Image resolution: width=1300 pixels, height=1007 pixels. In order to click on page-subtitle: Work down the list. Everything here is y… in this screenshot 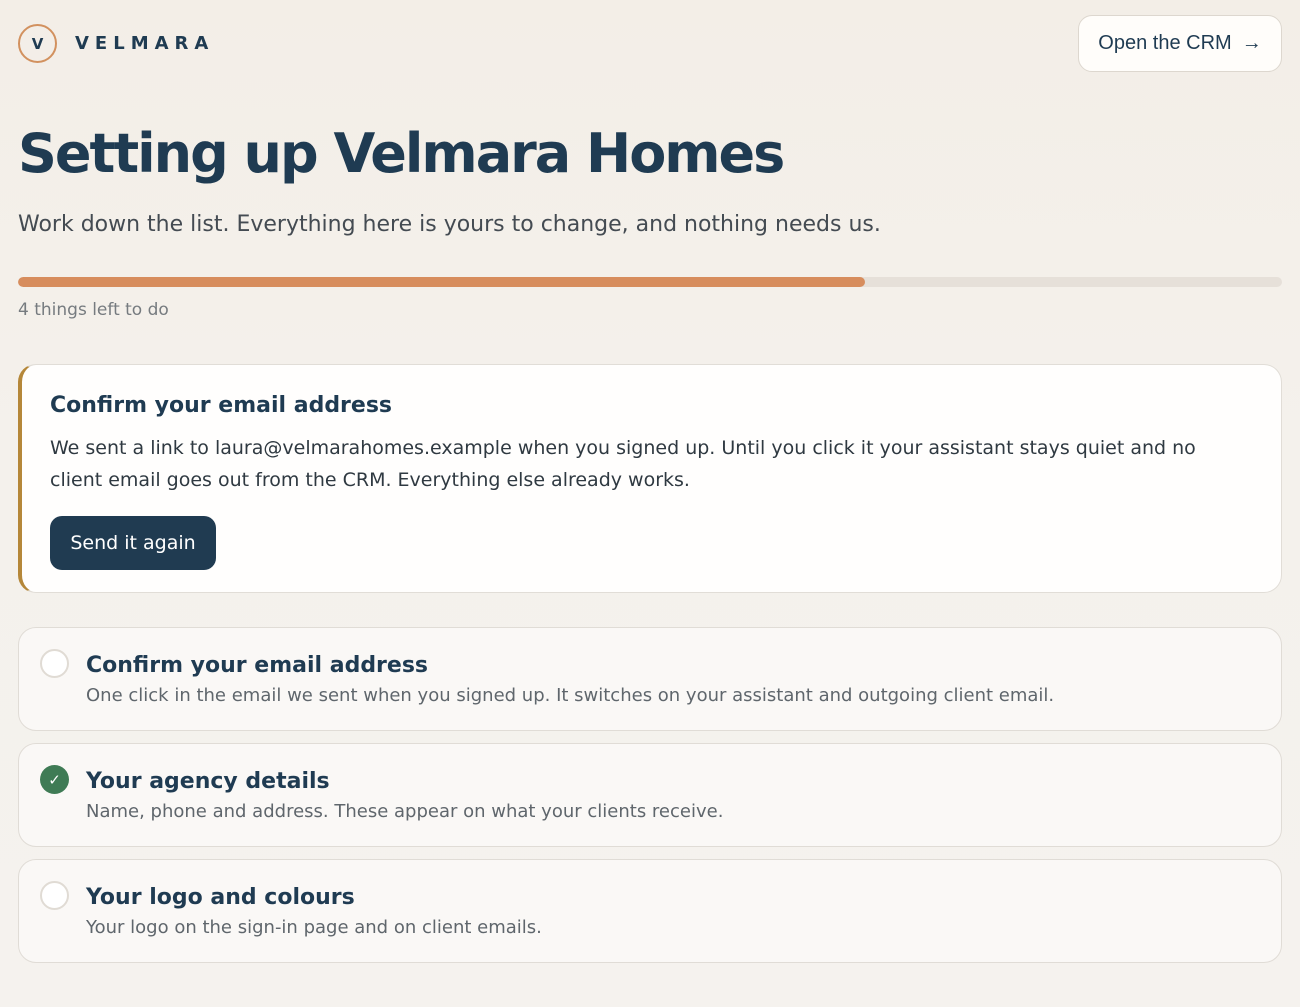, I will do `click(449, 224)`.